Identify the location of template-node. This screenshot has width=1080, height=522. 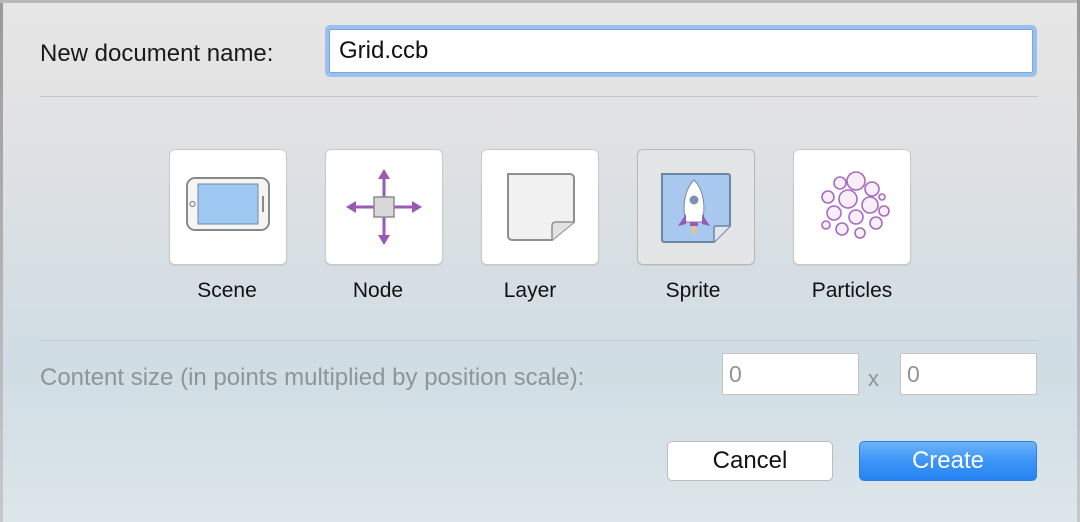
(384, 207).